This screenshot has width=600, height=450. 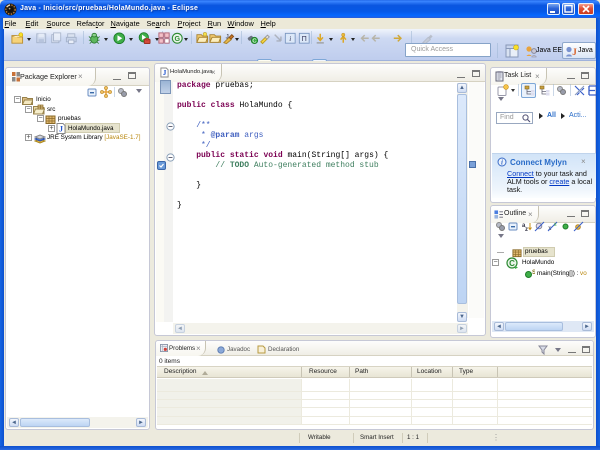 I want to click on svg-text: z, so click(x=526, y=229).